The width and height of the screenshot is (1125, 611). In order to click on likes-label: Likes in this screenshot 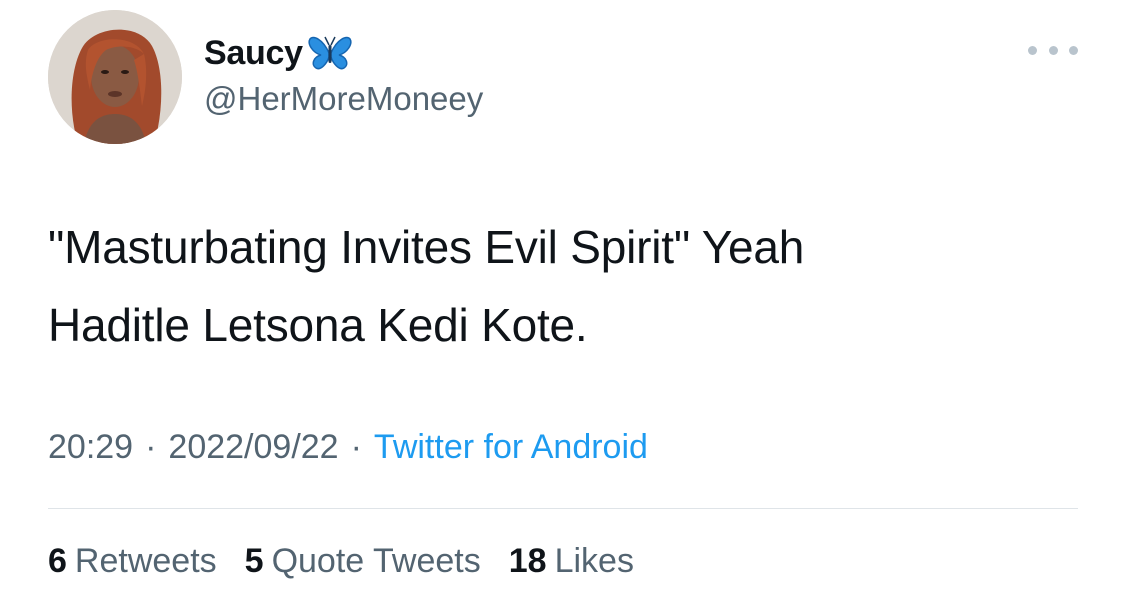, I will do `click(594, 561)`.